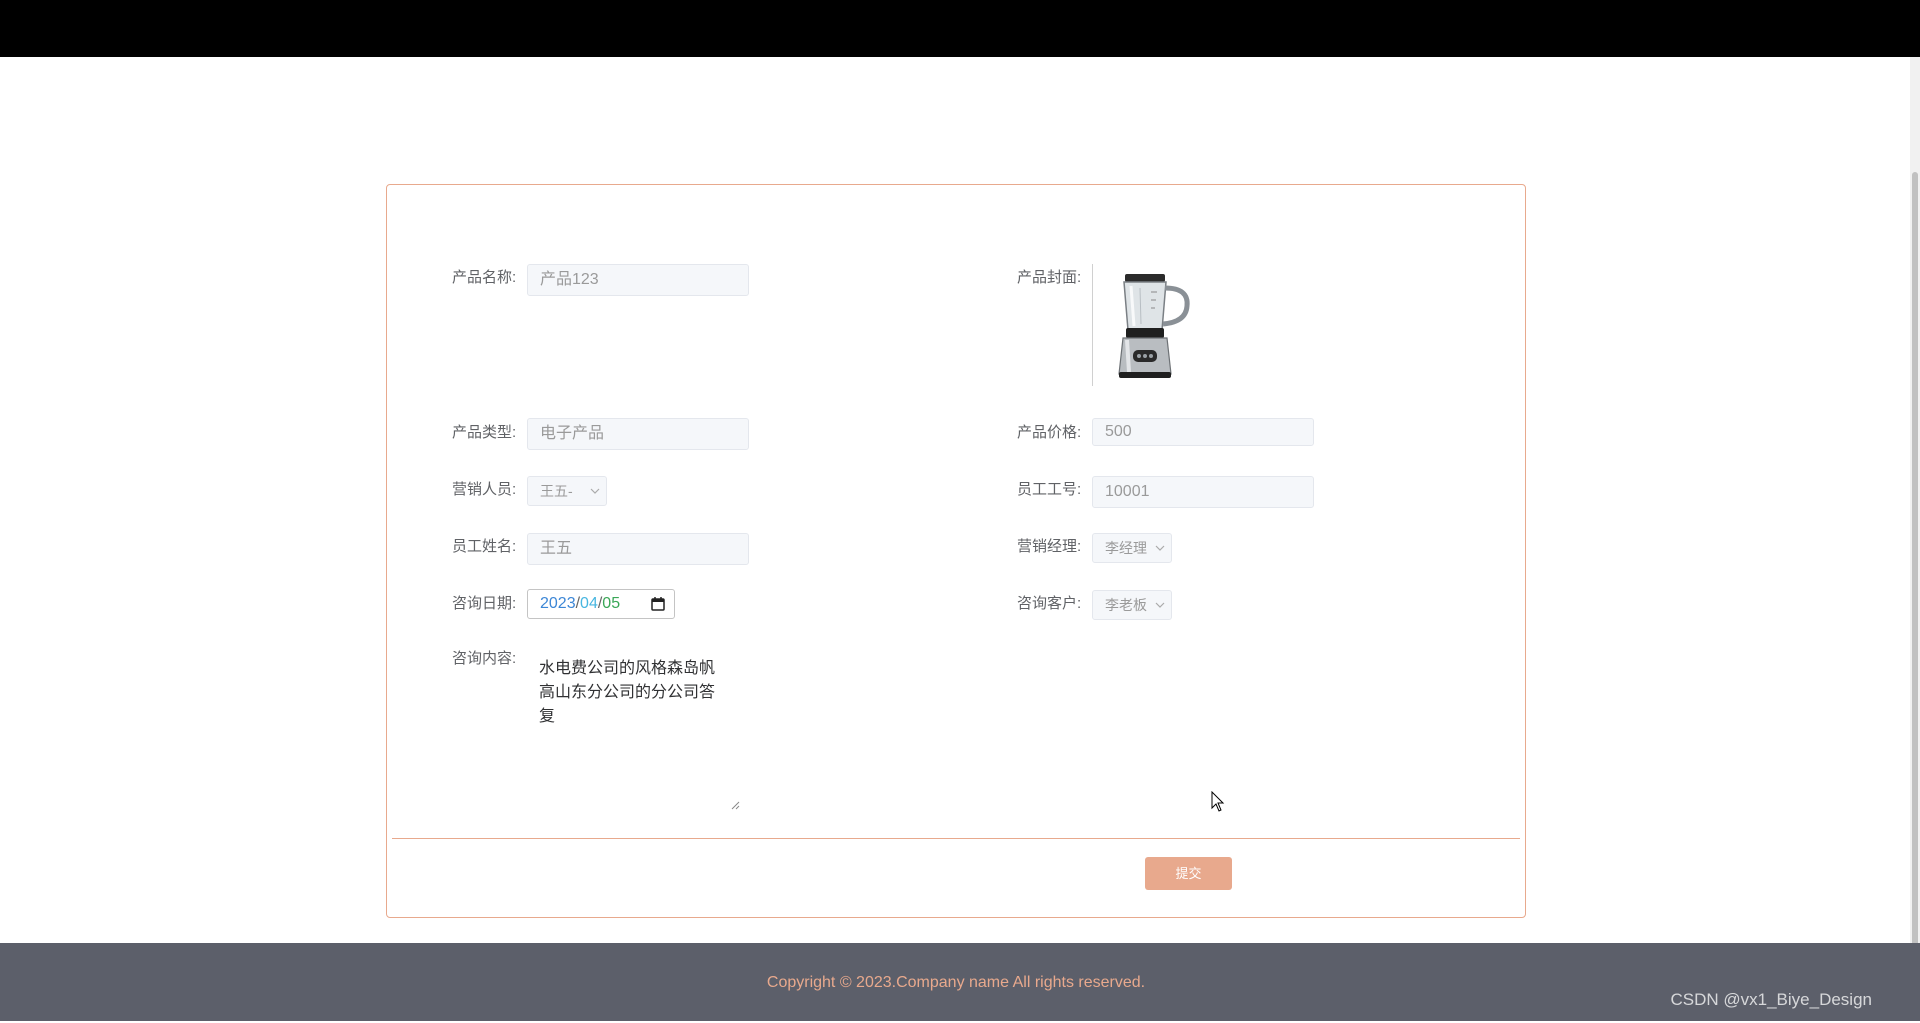 This screenshot has height=1023, width=1920. Describe the element at coordinates (1203, 432) in the screenshot. I see `product-price-input: 500` at that location.